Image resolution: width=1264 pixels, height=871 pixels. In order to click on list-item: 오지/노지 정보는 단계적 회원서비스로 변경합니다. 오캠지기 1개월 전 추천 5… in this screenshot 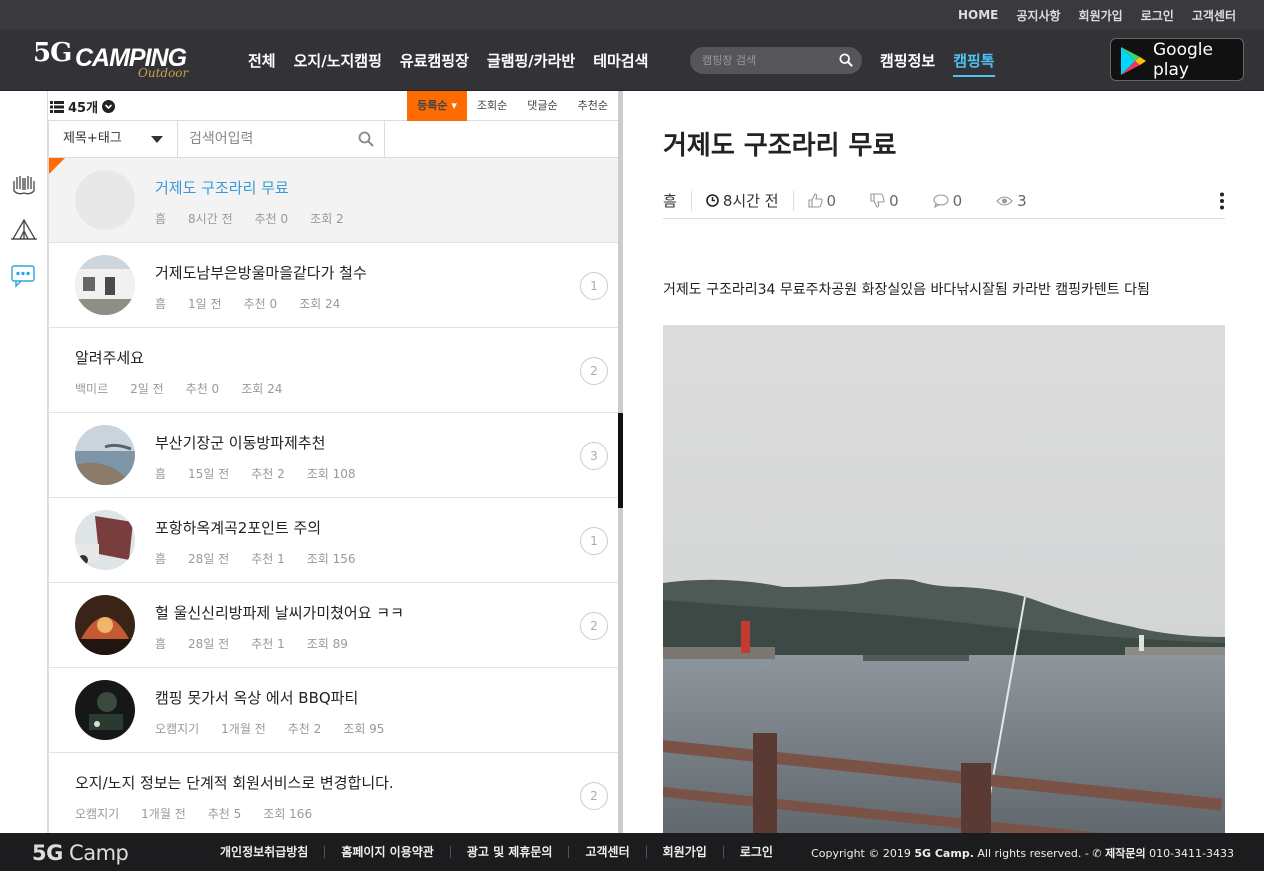, I will do `click(333, 793)`.